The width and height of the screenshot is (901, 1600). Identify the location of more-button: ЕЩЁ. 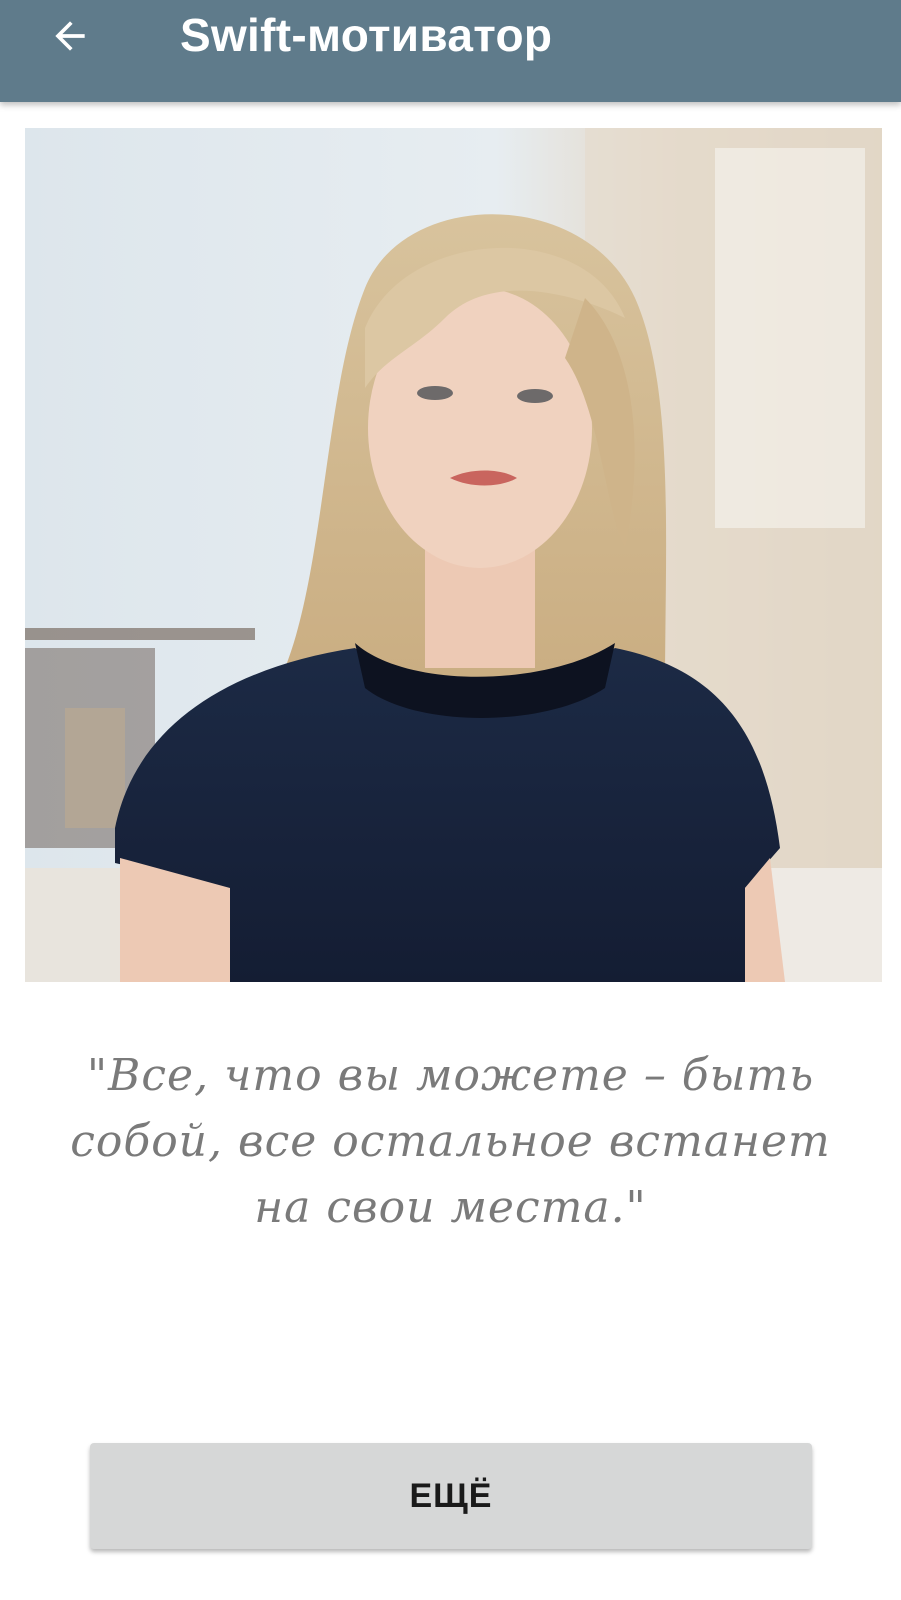
(451, 1496).